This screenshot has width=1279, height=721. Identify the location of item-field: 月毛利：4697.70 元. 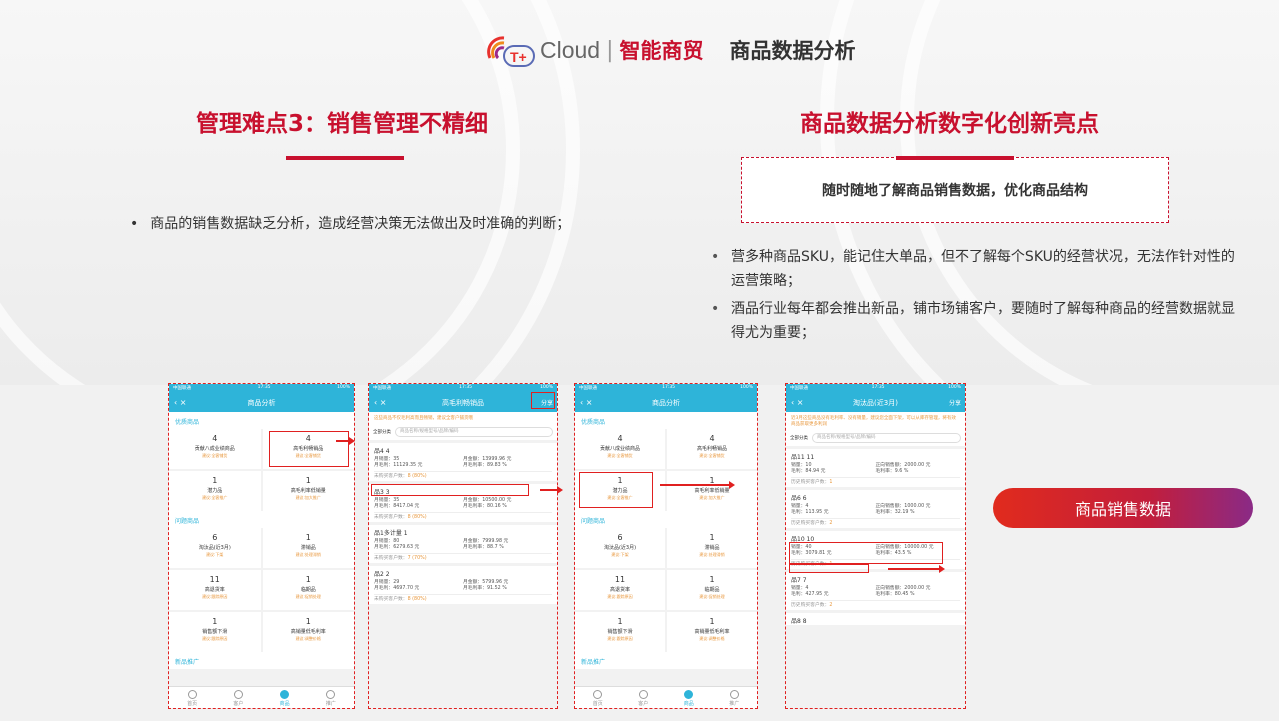
(397, 588).